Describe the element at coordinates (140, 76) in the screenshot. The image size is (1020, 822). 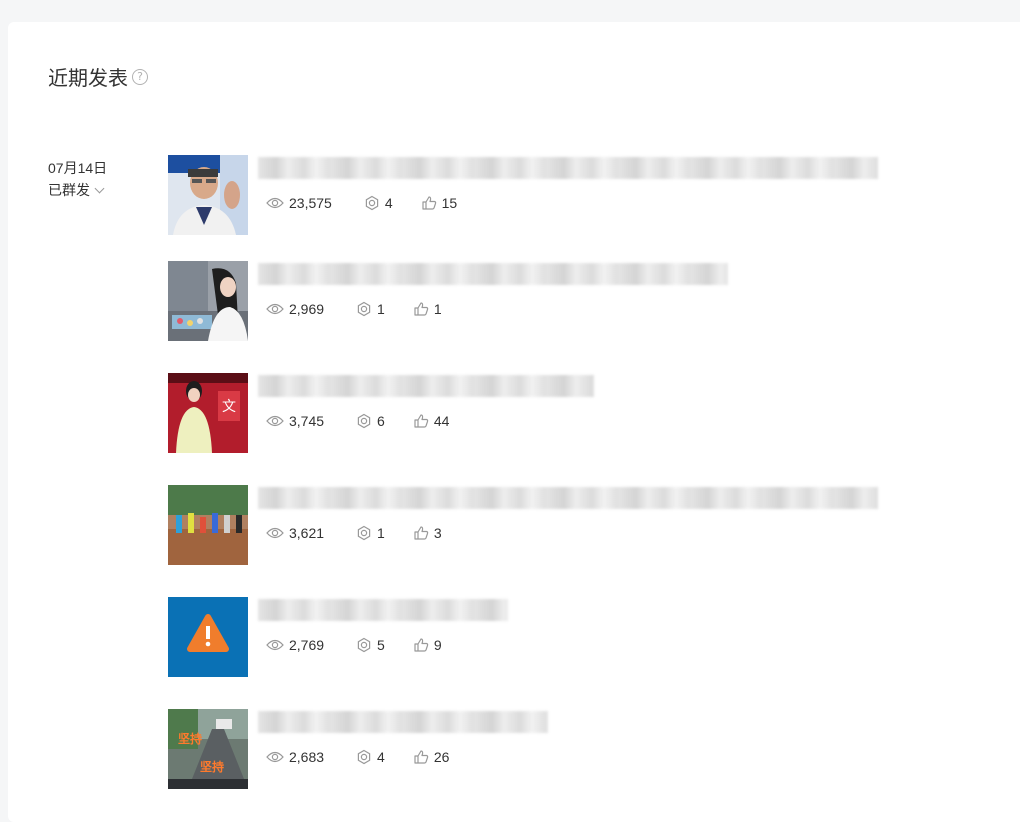
I see `question-circle-icon: ?` at that location.